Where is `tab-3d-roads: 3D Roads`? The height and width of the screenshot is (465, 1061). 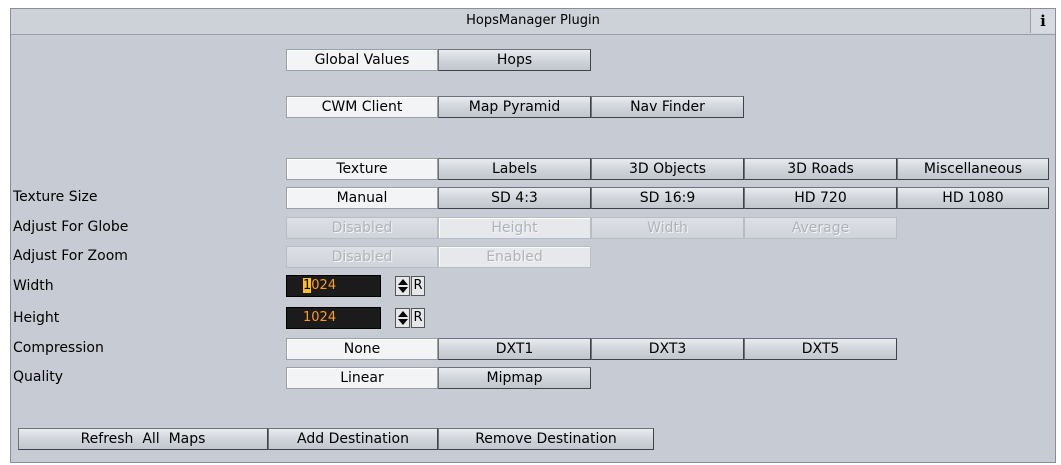
tab-3d-roads: 3D Roads is located at coordinates (820, 169).